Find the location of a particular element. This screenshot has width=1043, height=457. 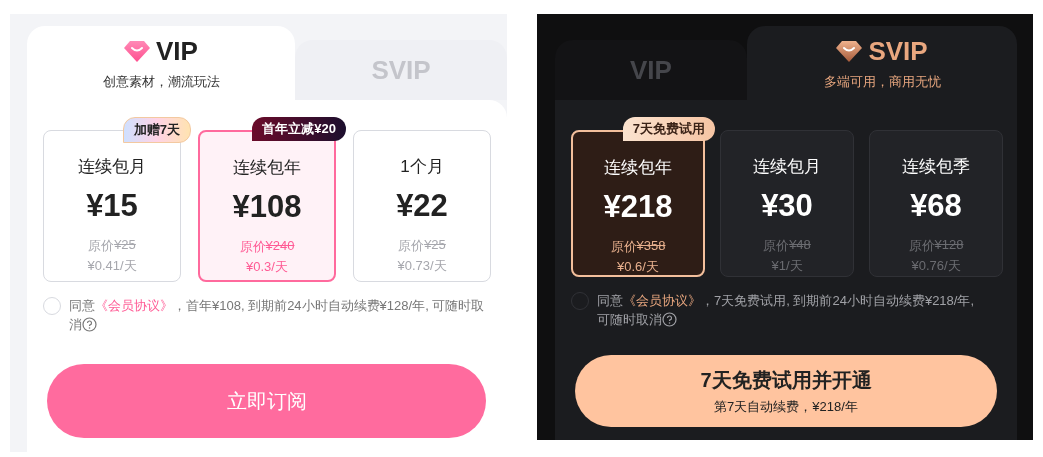

plan-card: 连续包季 ¥68 原价¥128 ¥0.76/天 is located at coordinates (936, 203).